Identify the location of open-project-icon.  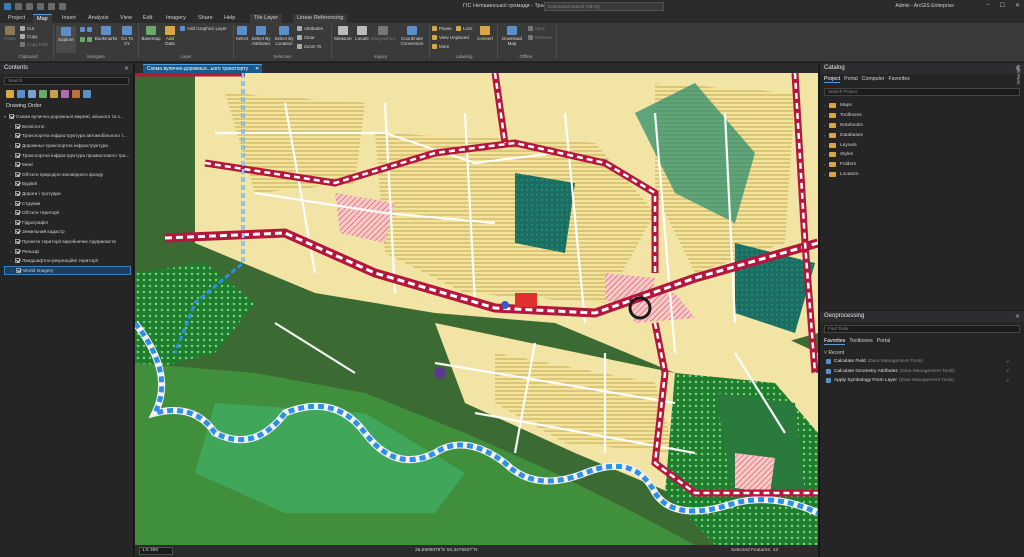
(29, 6).